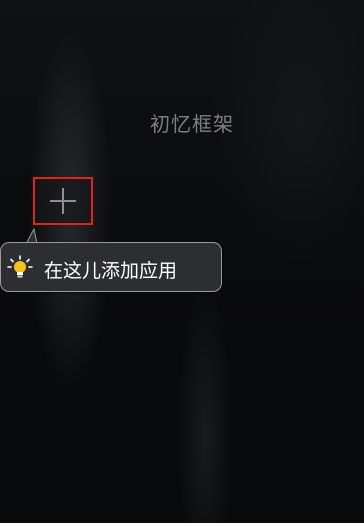 This screenshot has width=364, height=523. I want to click on app-title: 初忆框架, so click(192, 124).